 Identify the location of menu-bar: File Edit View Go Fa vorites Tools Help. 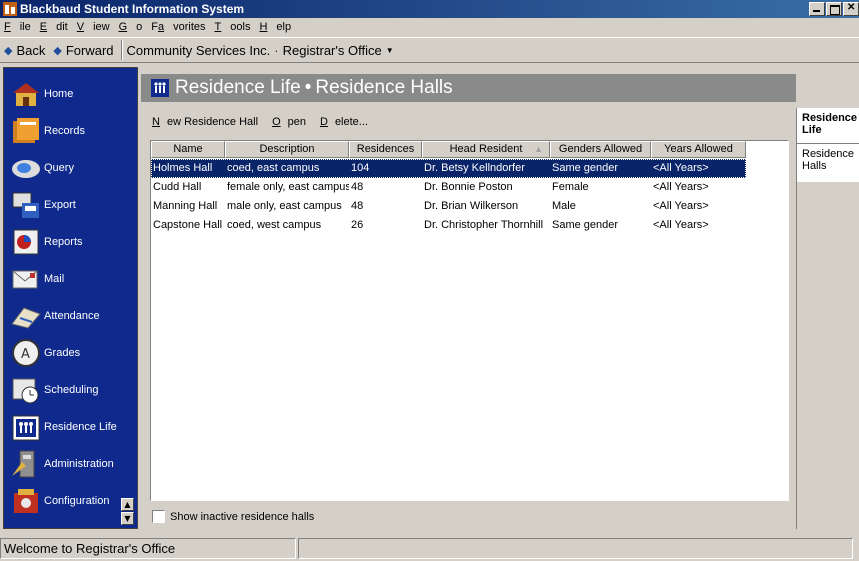
(429, 27).